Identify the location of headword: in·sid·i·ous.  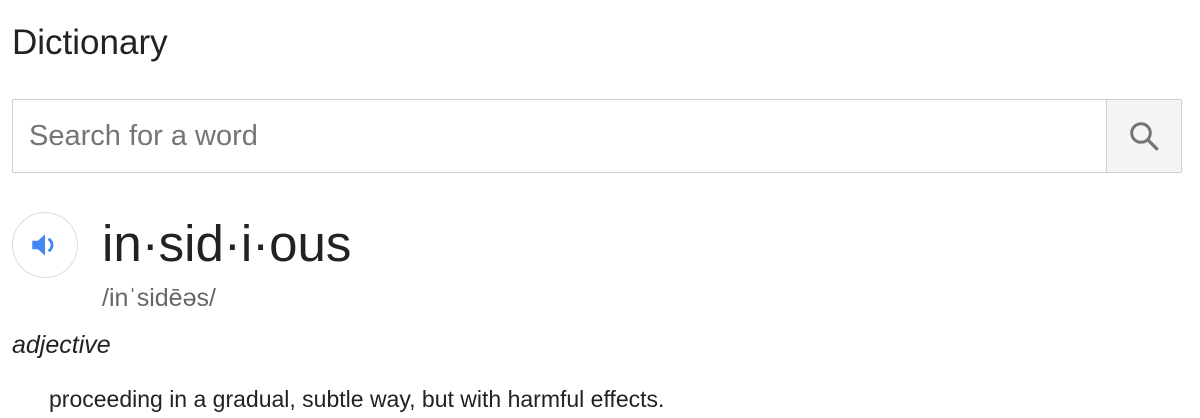
(227, 243).